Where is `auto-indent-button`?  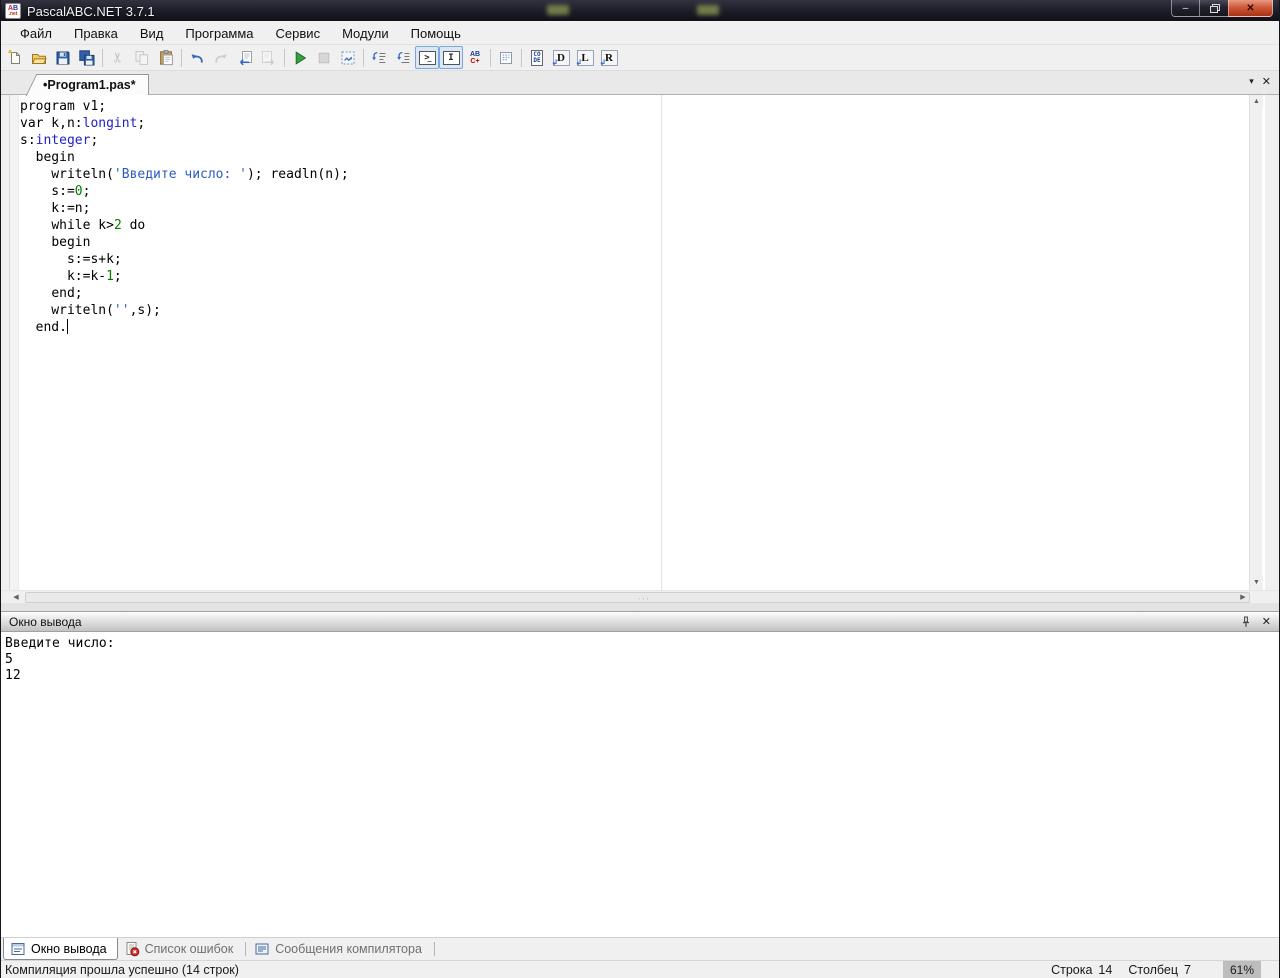
auto-indent-button is located at coordinates (403, 57).